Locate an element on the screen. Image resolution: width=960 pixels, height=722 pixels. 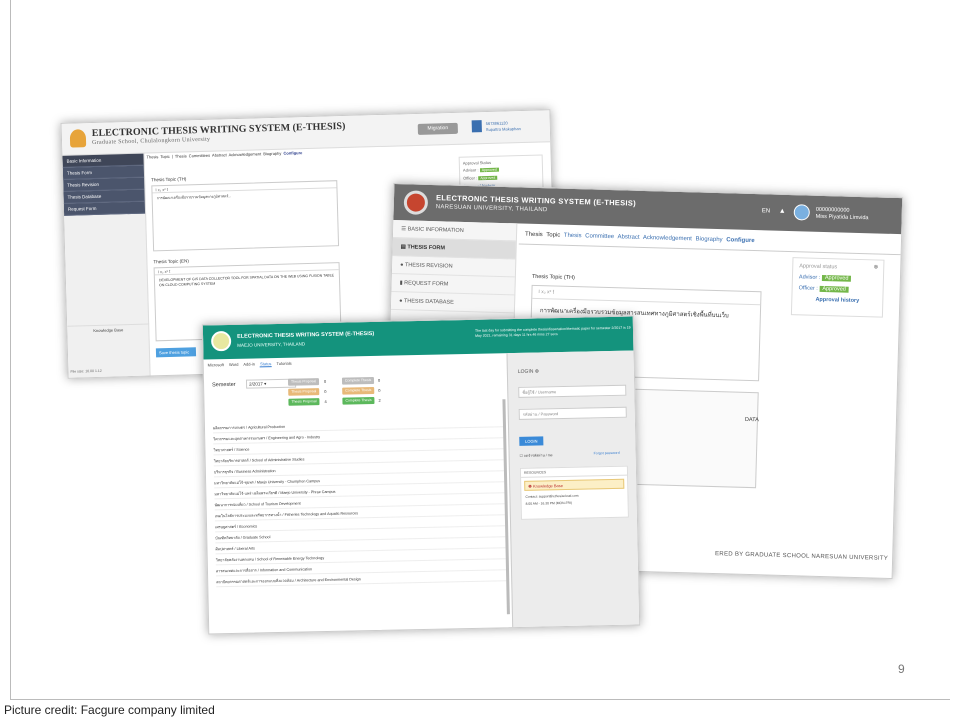
tab-word-addin: Microsoft Word Add-in is located at coordinates (231, 364).